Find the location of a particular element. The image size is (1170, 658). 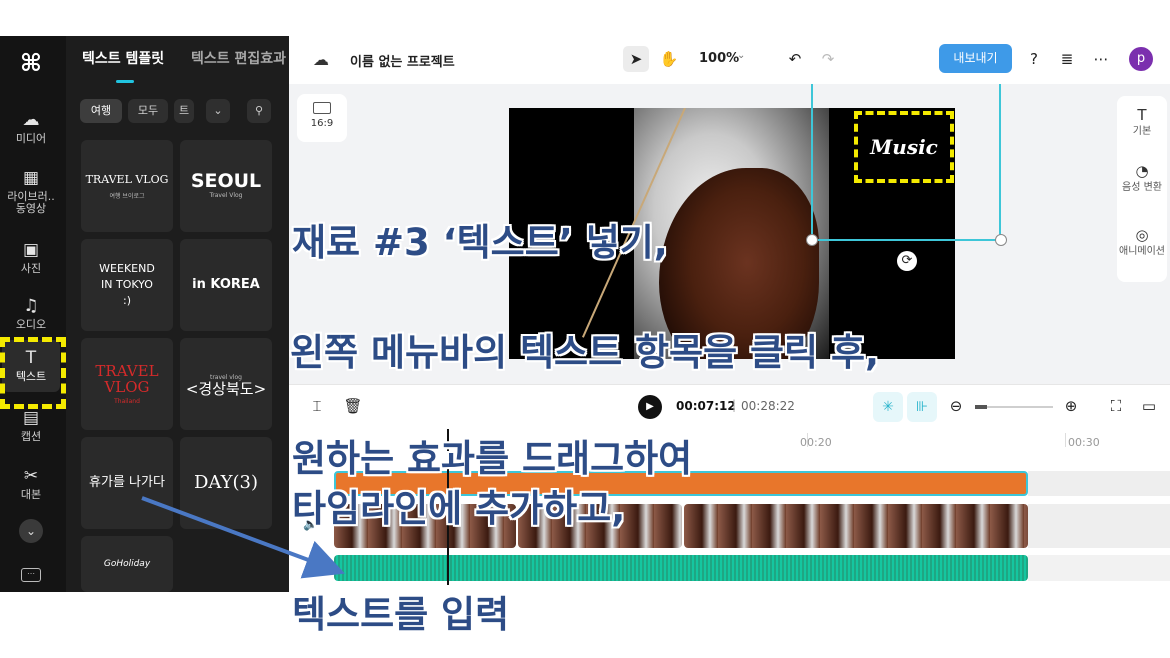

instruction-line-3: 타임라인에 추가하고, is located at coordinates (459, 508).